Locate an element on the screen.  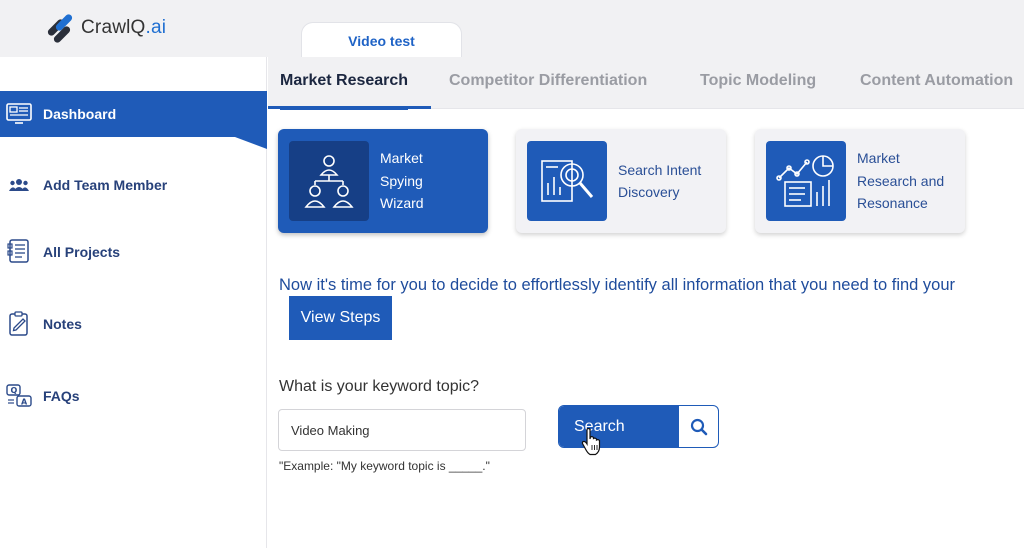
tab-market-research: Market Research is located at coordinates (344, 83).